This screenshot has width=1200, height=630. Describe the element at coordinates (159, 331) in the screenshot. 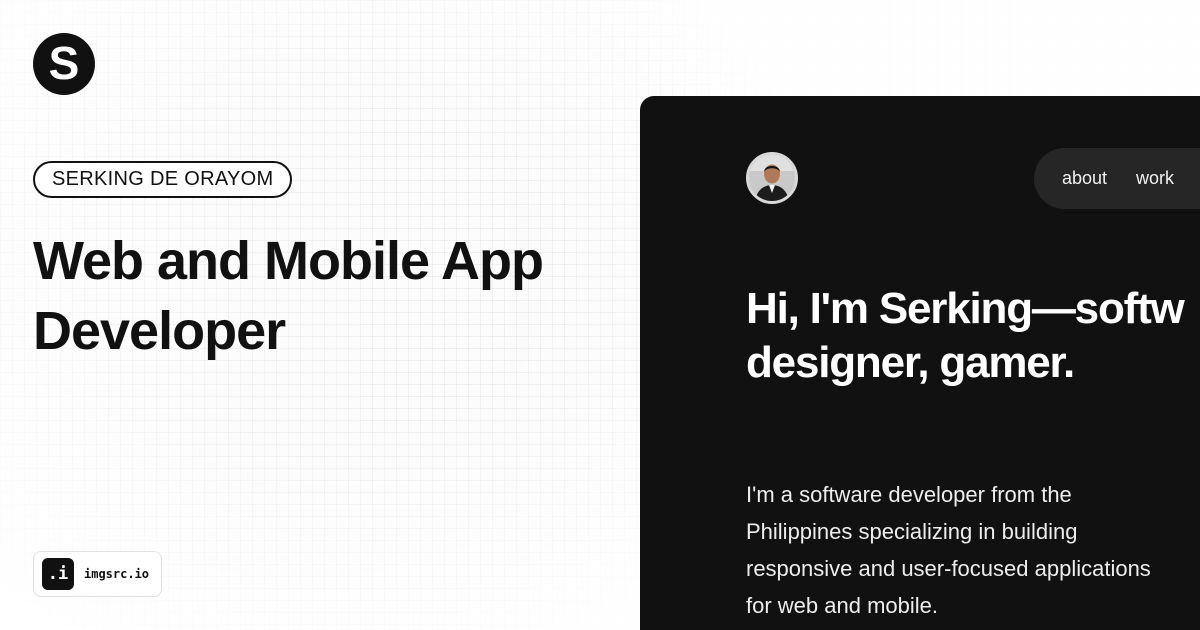

I see `title-line-2: Developer` at that location.